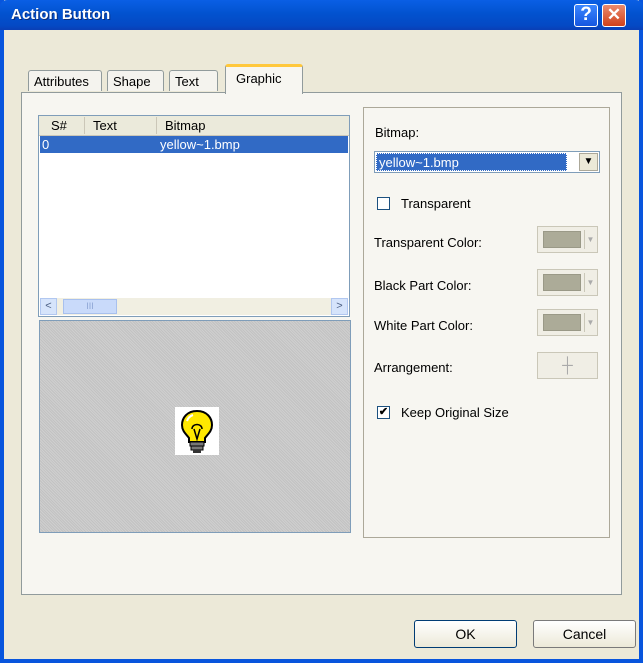 Image resolution: width=643 pixels, height=663 pixels. What do you see at coordinates (413, 367) in the screenshot?
I see `arrangement-label: Arrangement:` at bounding box center [413, 367].